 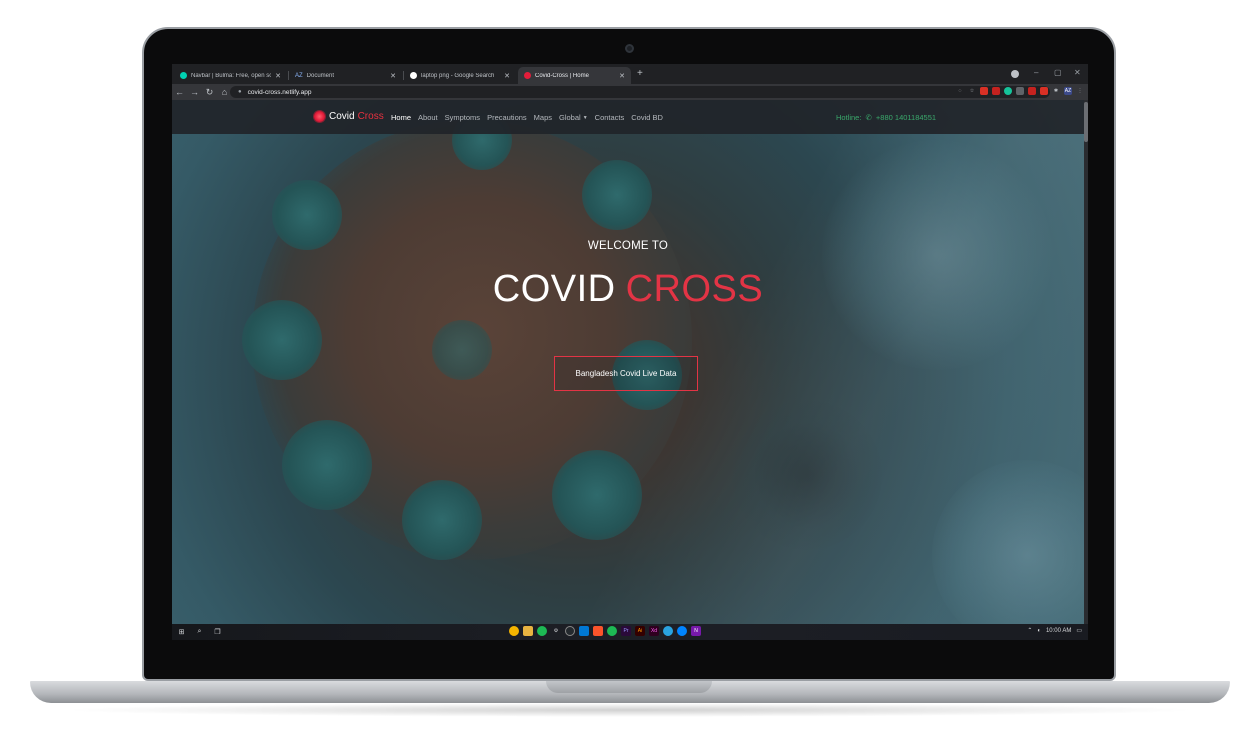 What do you see at coordinates (605, 631) in the screenshot?
I see `taskbar-apps: ⚙ Pr Ai Xd N` at bounding box center [605, 631].